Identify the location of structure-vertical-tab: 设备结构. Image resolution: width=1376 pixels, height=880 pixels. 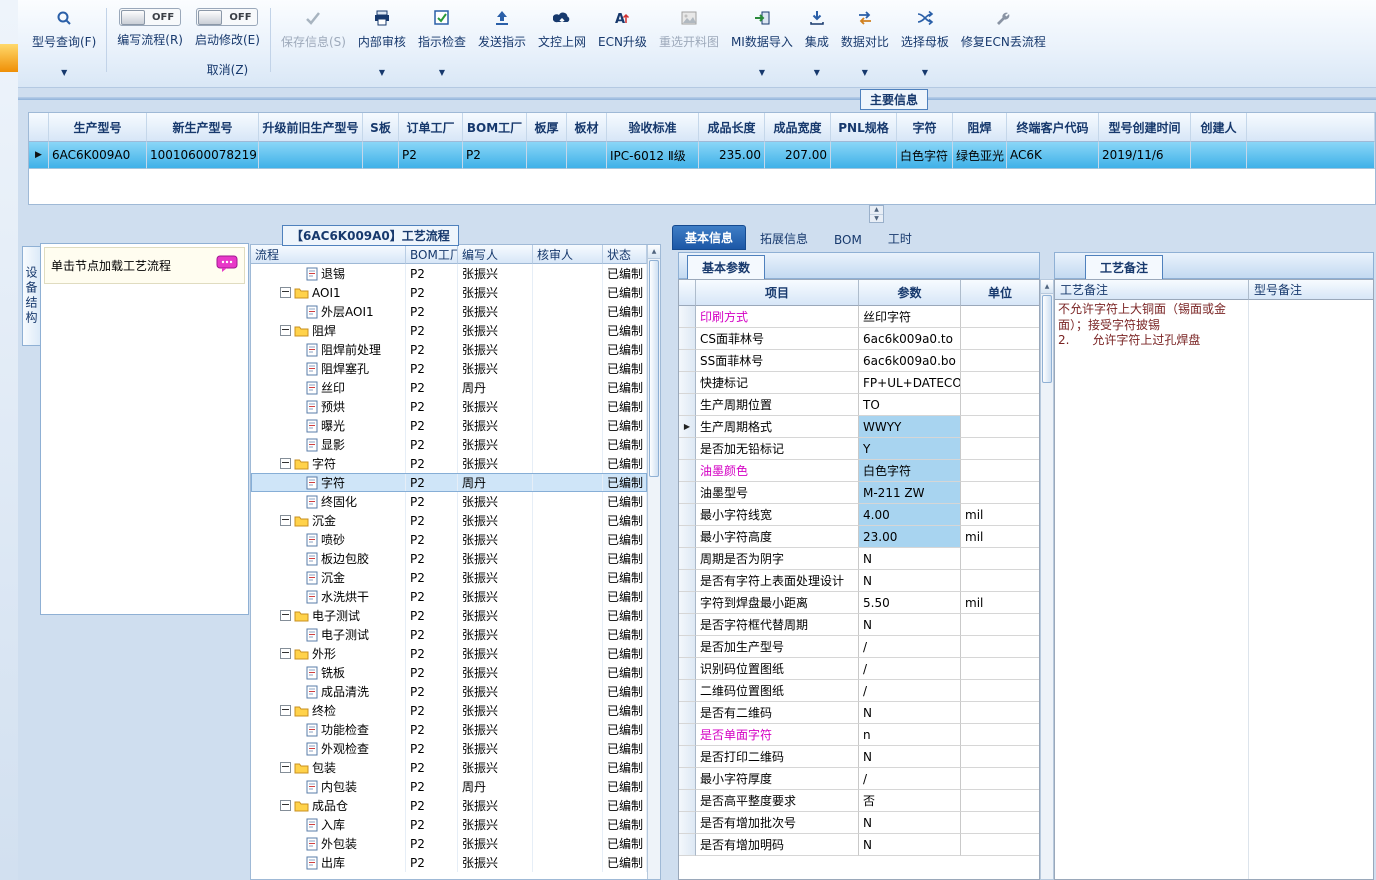
(31, 296).